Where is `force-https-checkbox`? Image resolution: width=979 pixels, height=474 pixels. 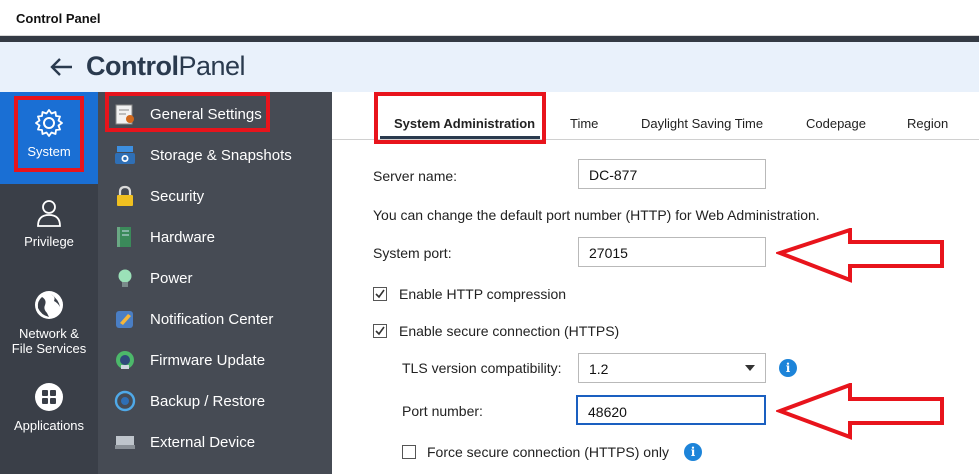 force-https-checkbox is located at coordinates (409, 452).